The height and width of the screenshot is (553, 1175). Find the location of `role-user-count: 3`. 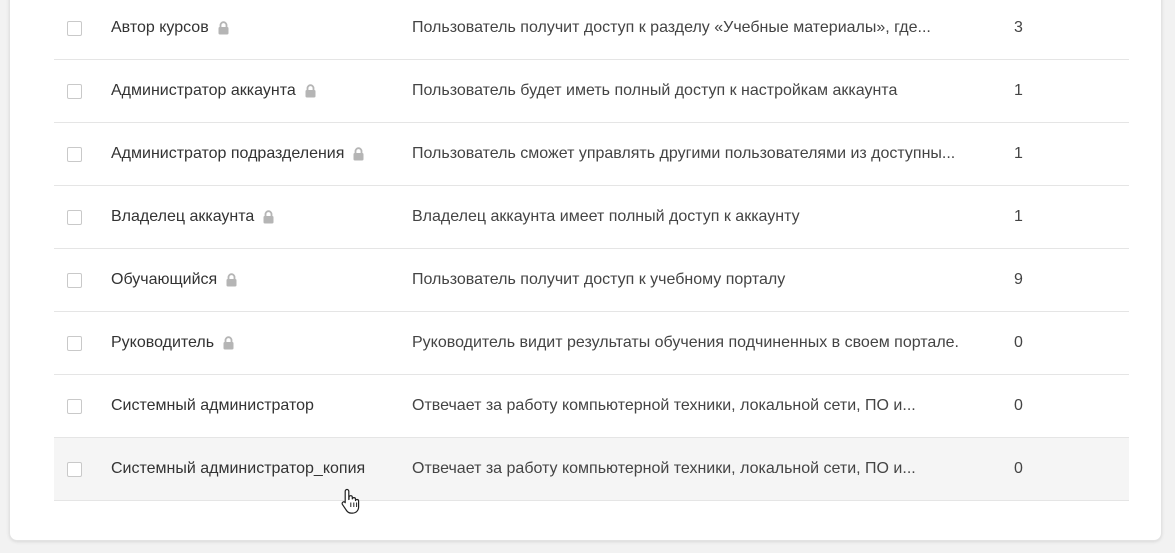

role-user-count: 3 is located at coordinates (1018, 27).